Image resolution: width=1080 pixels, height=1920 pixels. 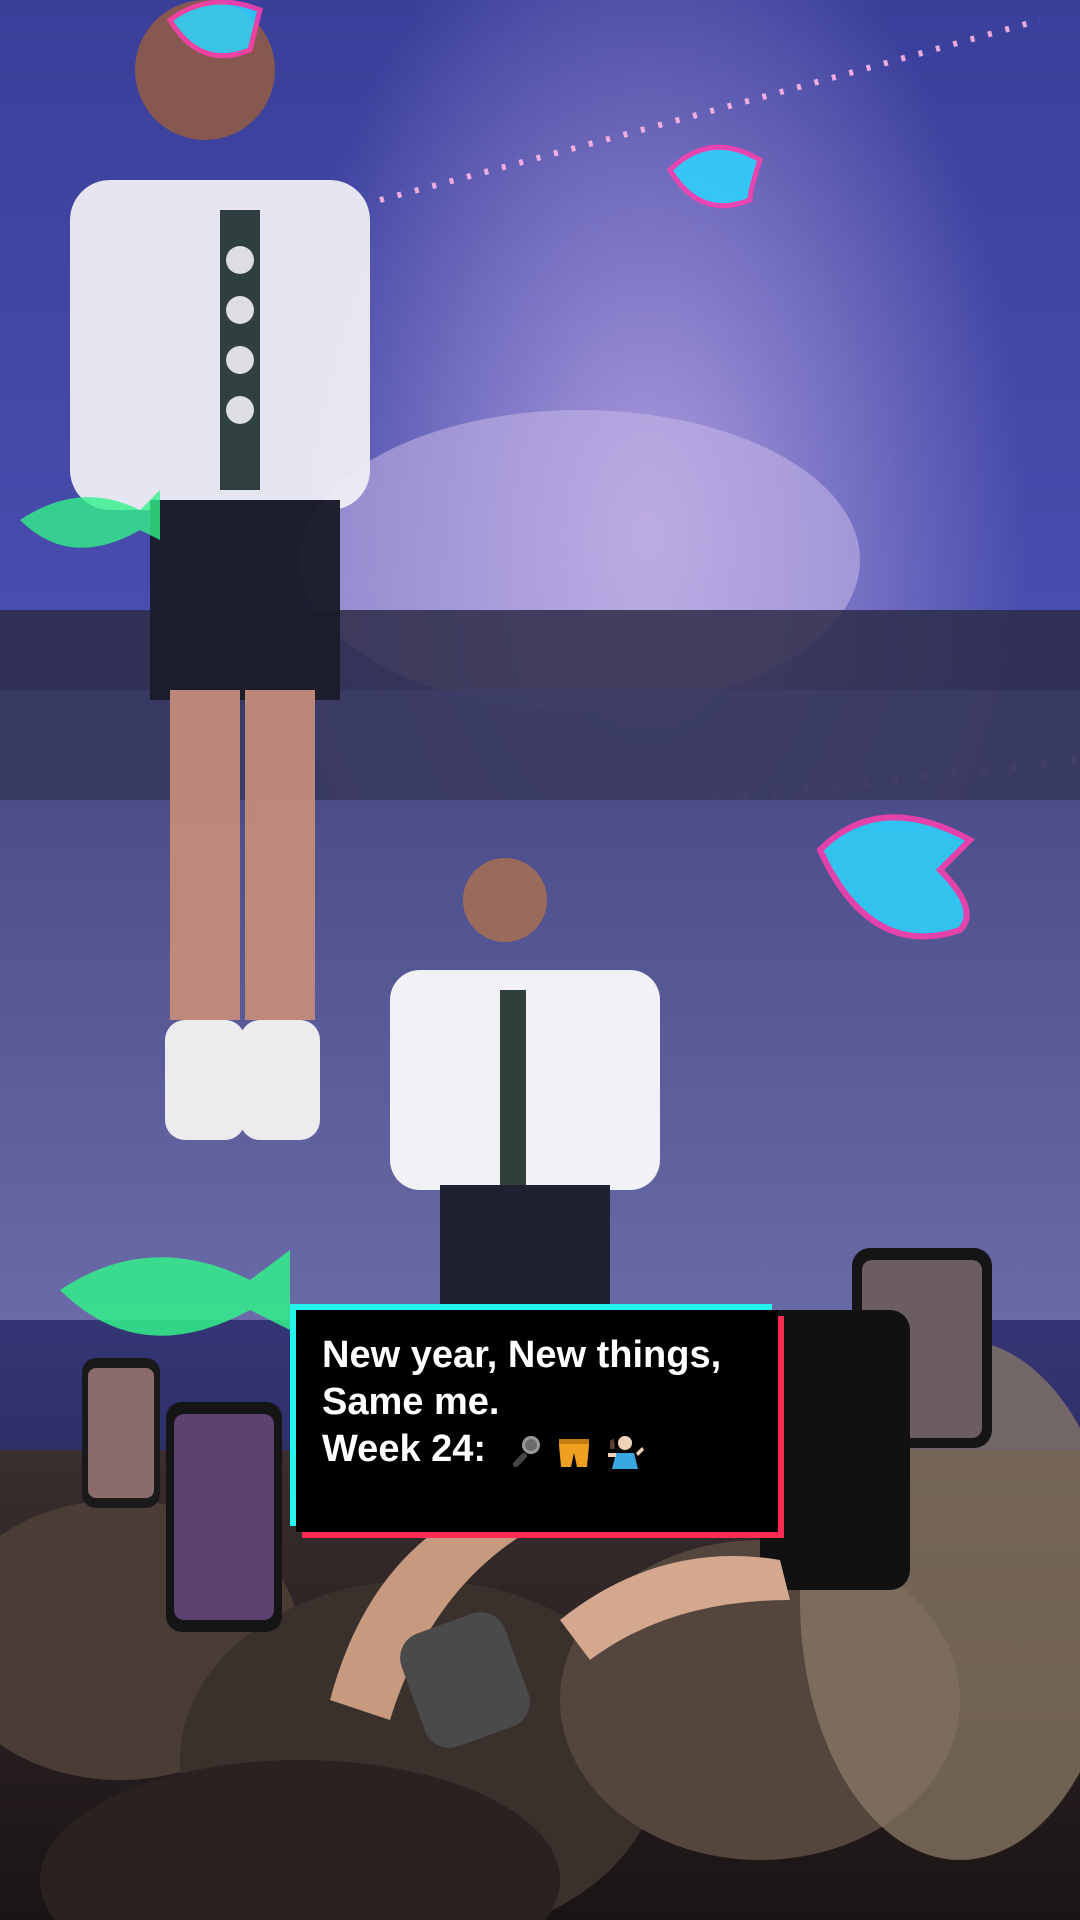 I want to click on caption-sticker: New year, New things, Same me. Week 24:, so click(x=537, y=1421).